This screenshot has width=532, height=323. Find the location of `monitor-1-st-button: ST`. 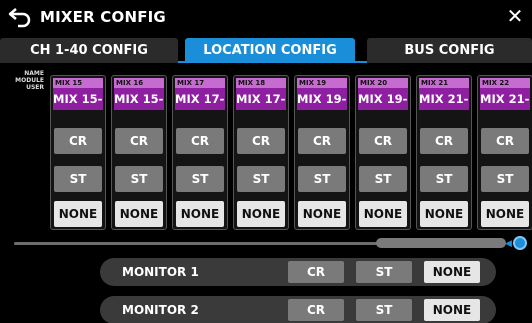

monitor-1-st-button: ST is located at coordinates (384, 272).